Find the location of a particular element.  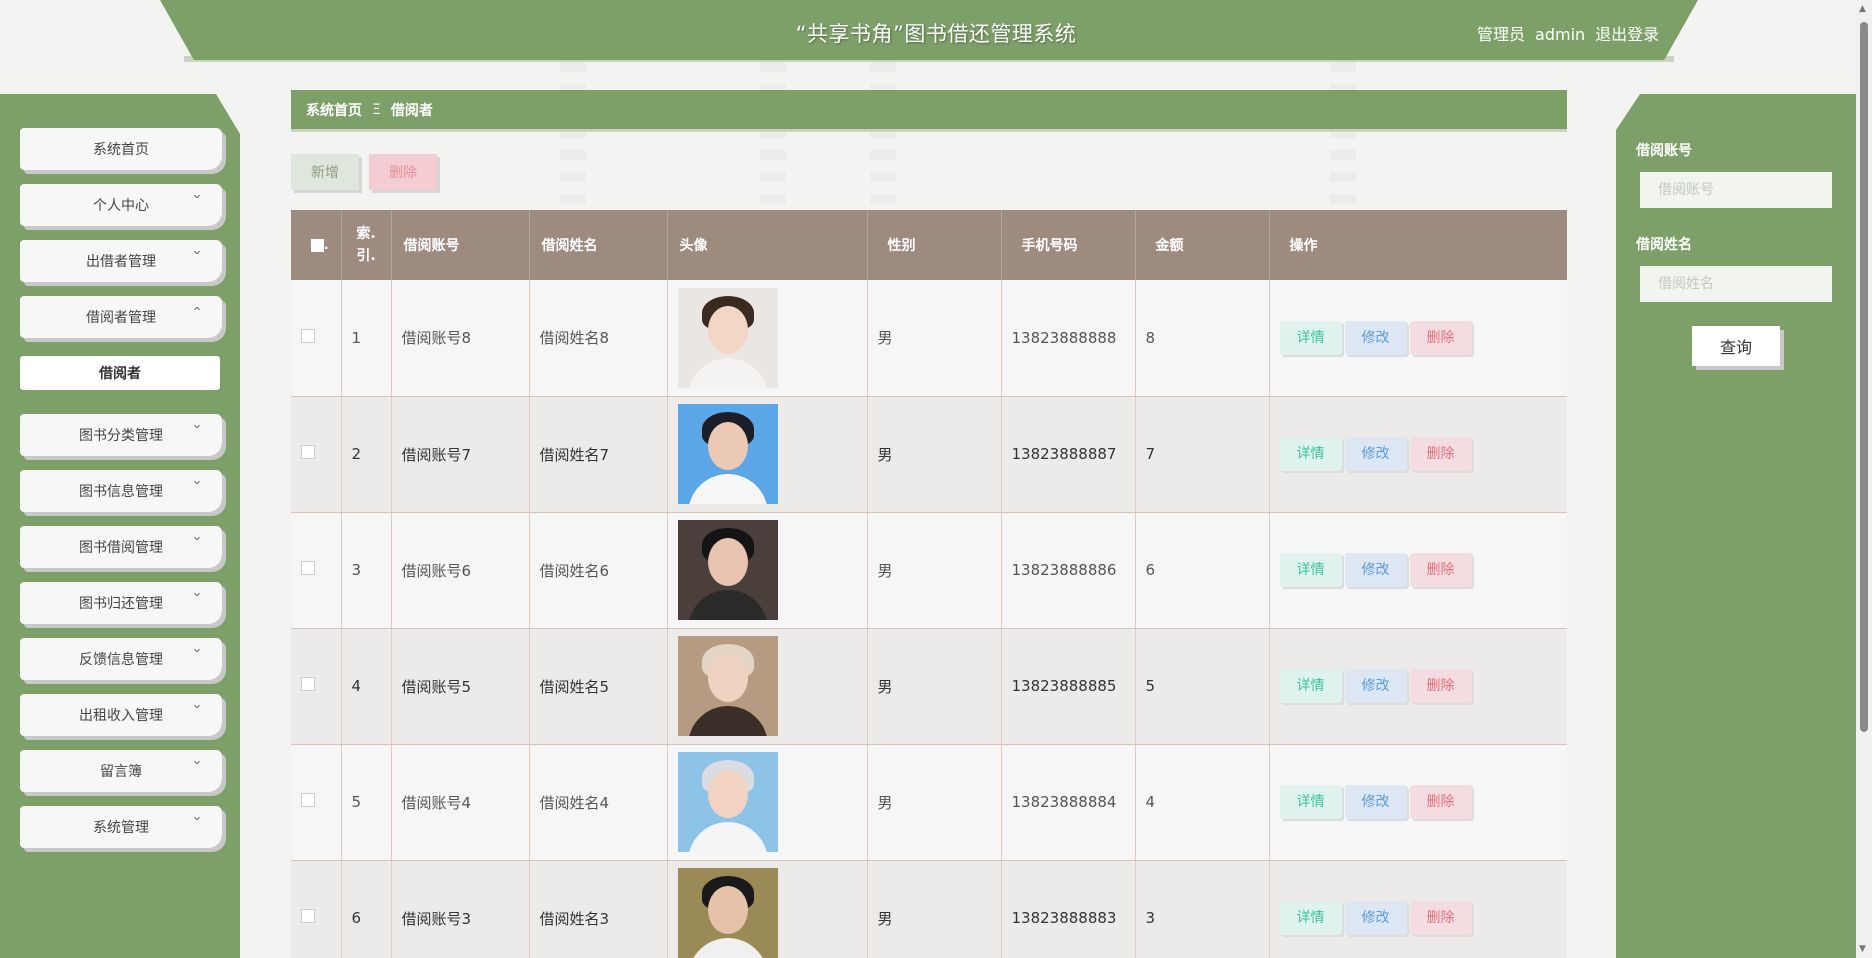

amount-cell: 3 is located at coordinates (1202, 909).